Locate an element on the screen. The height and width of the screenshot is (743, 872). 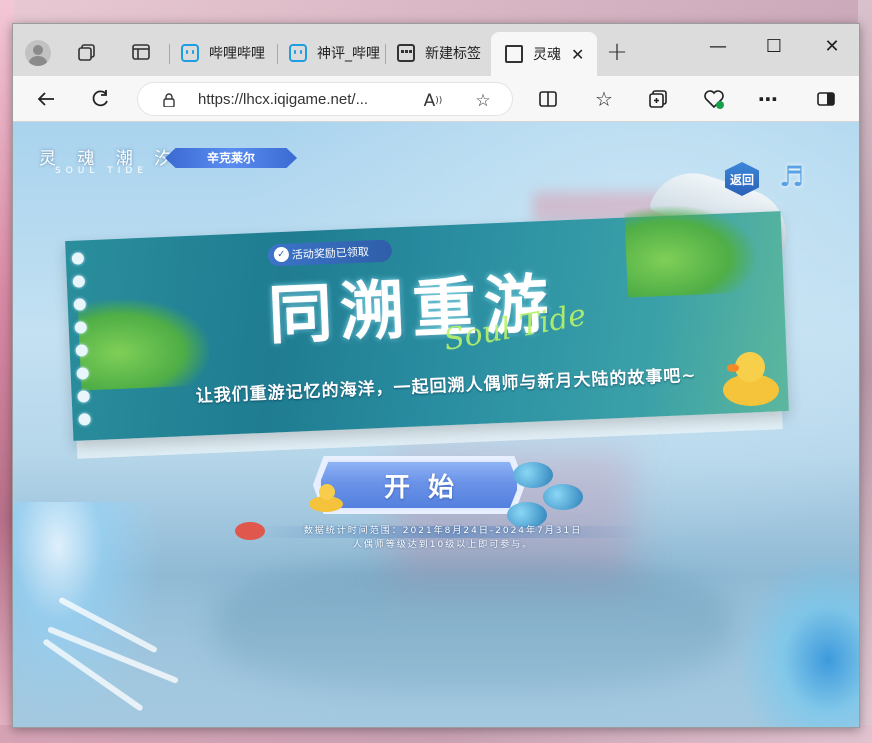
favorite-star-icon: ☆ is located at coordinates (483, 101).